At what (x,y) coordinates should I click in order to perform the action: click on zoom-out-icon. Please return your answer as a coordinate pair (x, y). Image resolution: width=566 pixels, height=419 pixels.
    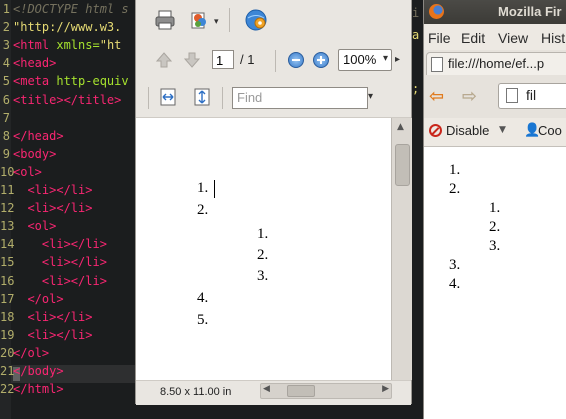
    Looking at the image, I should click on (296, 60).